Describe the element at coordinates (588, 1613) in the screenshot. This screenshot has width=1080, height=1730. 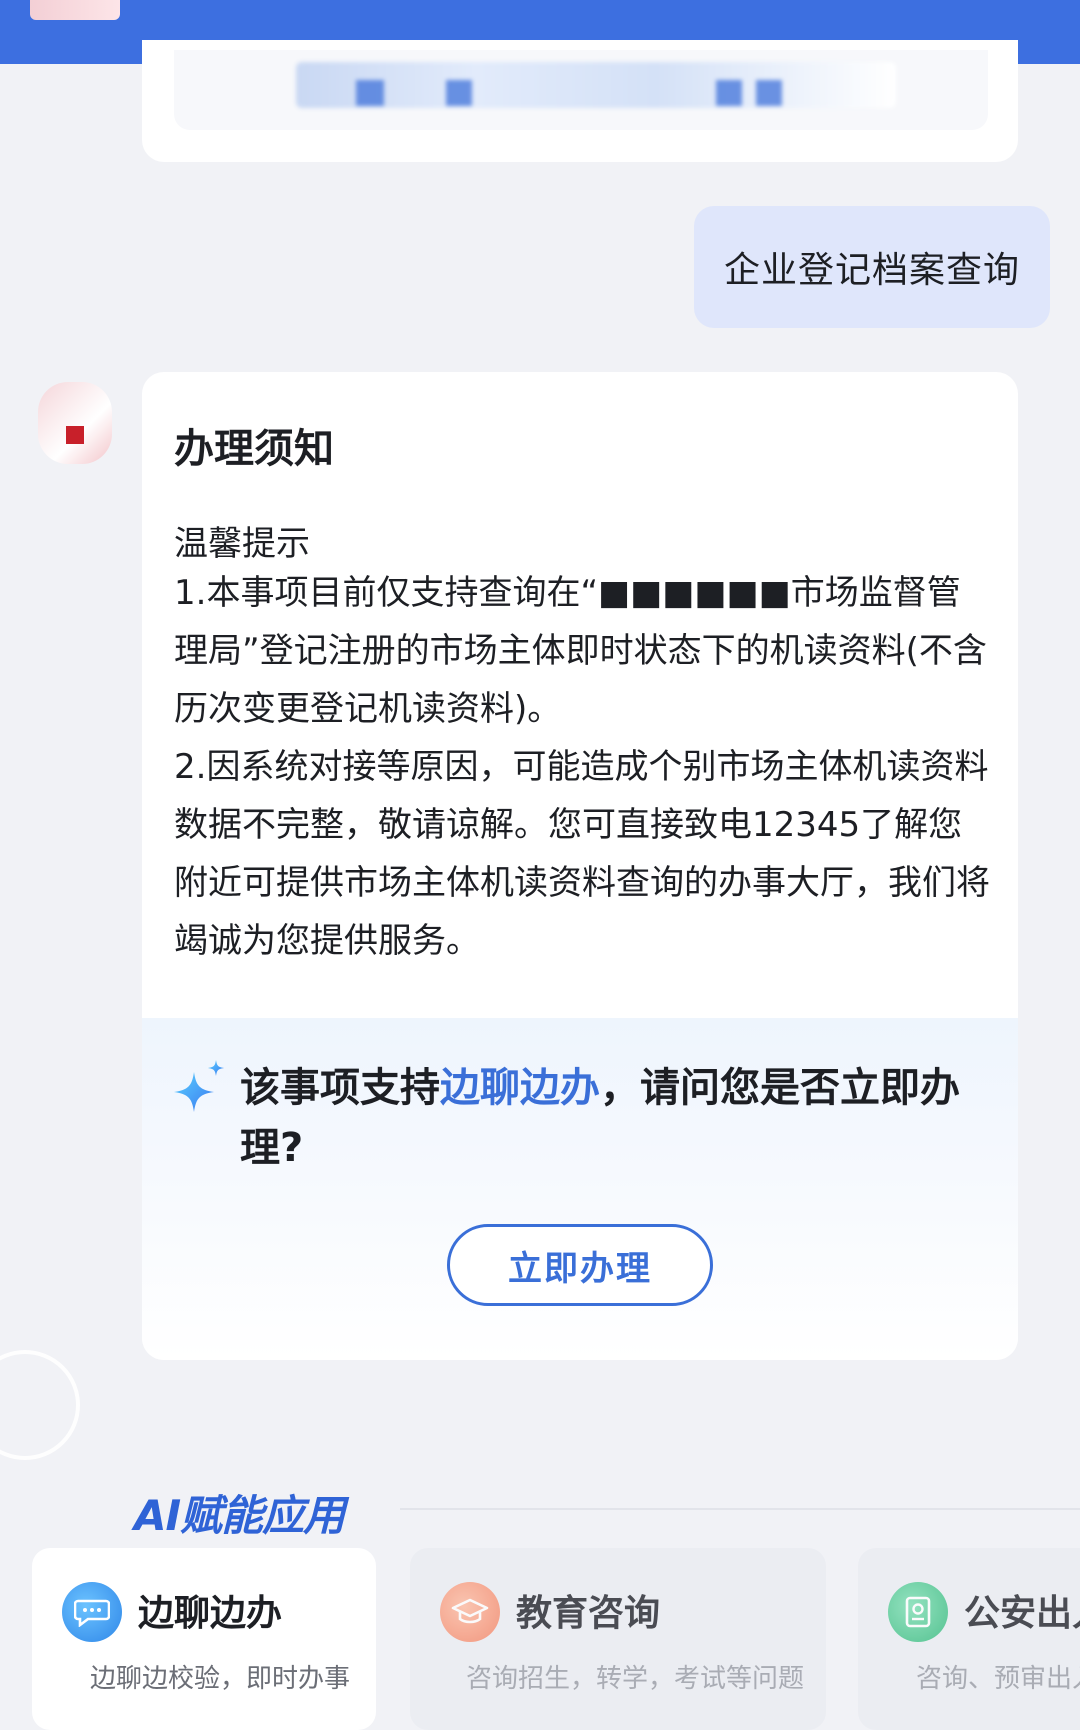
I see `tile-name: 教育咨询` at that location.